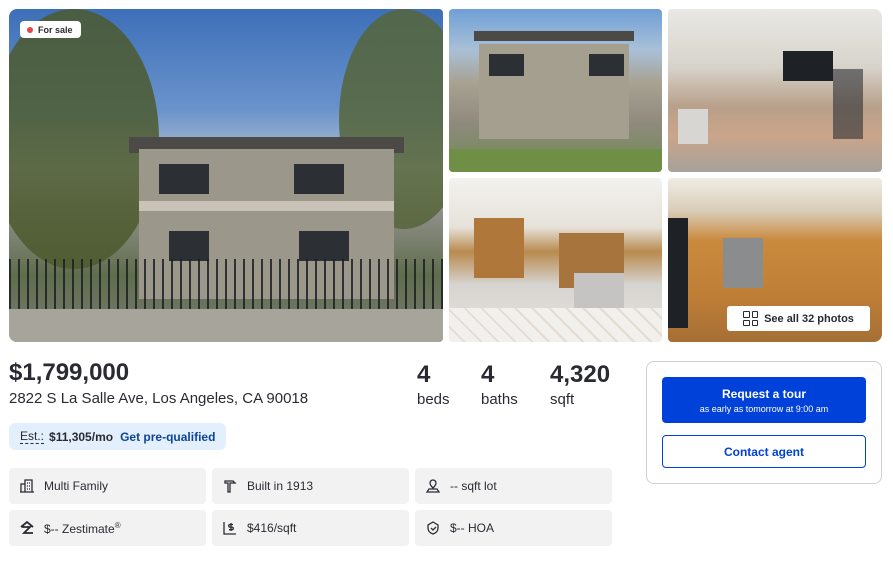 The height and width of the screenshot is (573, 893). I want to click on status-badge-label: For sale, so click(55, 29).